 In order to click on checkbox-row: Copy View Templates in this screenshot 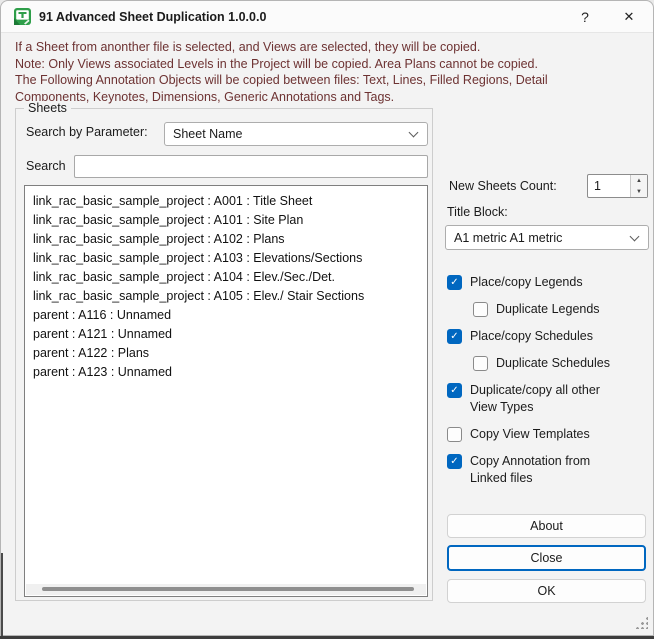, I will do `click(548, 434)`.